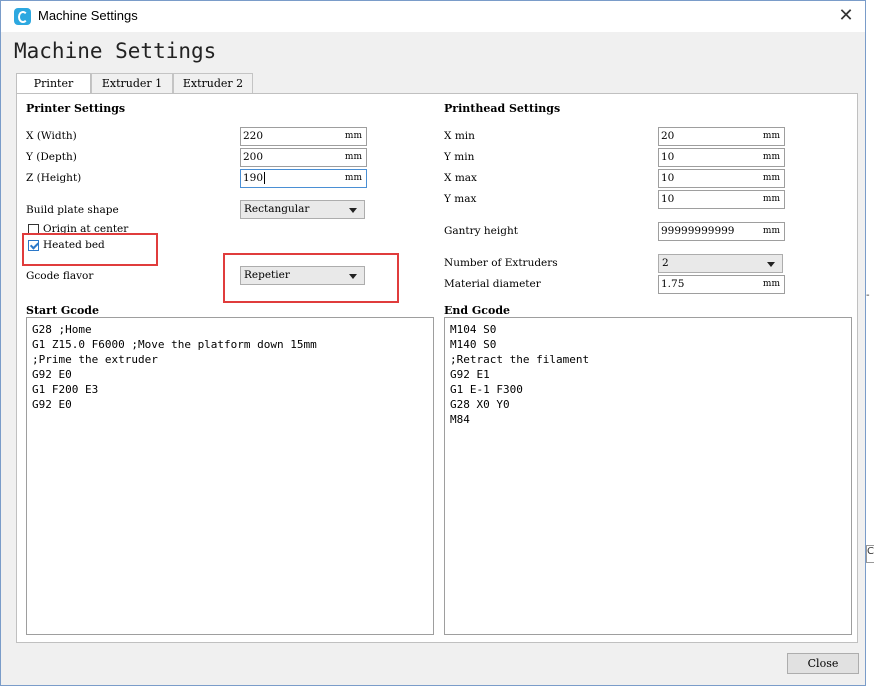 The height and width of the screenshot is (688, 874). What do you see at coordinates (311, 278) in the screenshot?
I see `gcode-flavor-highlight-box` at bounding box center [311, 278].